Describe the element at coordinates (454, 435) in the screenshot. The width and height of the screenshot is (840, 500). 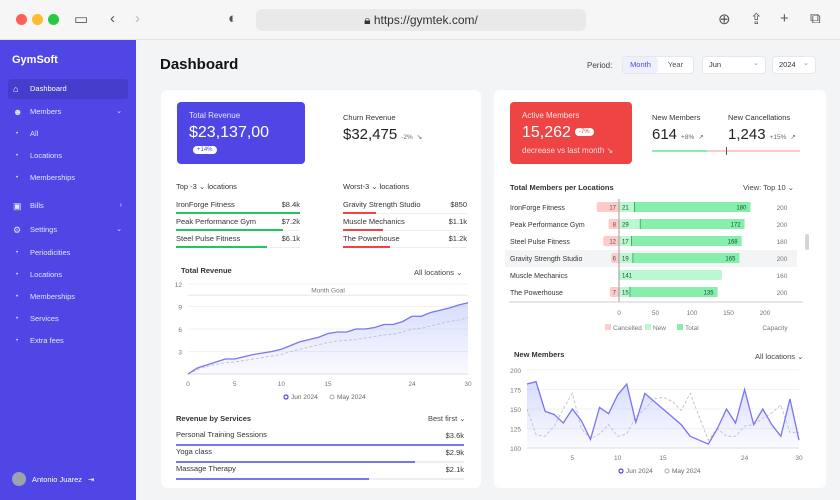
I see `service-value: $3.6k` at that location.